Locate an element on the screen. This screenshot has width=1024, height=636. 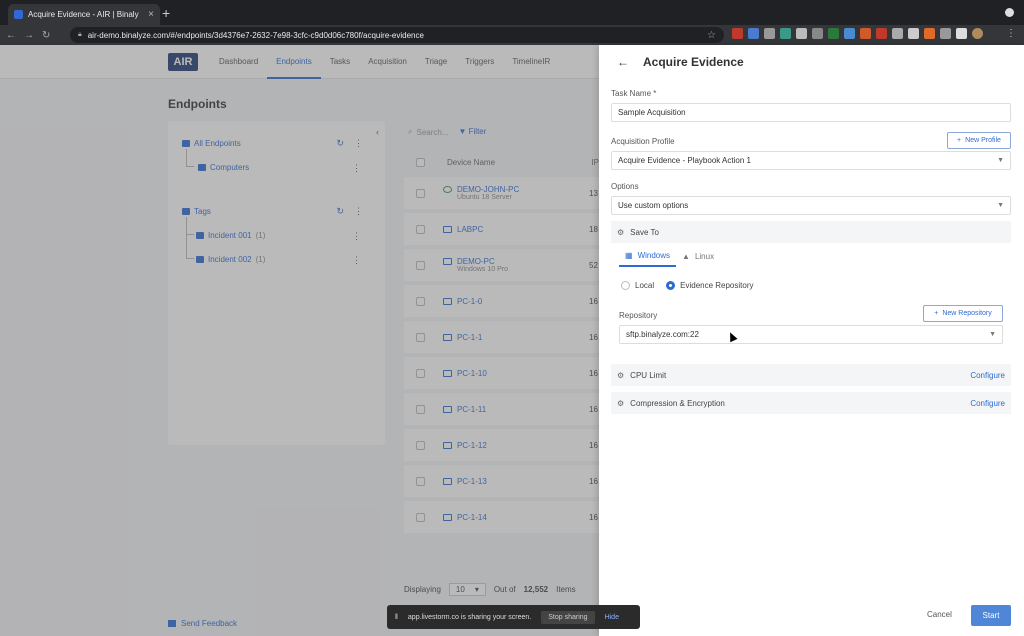
collapse-panel-icon: ‹ is located at coordinates (377, 132).